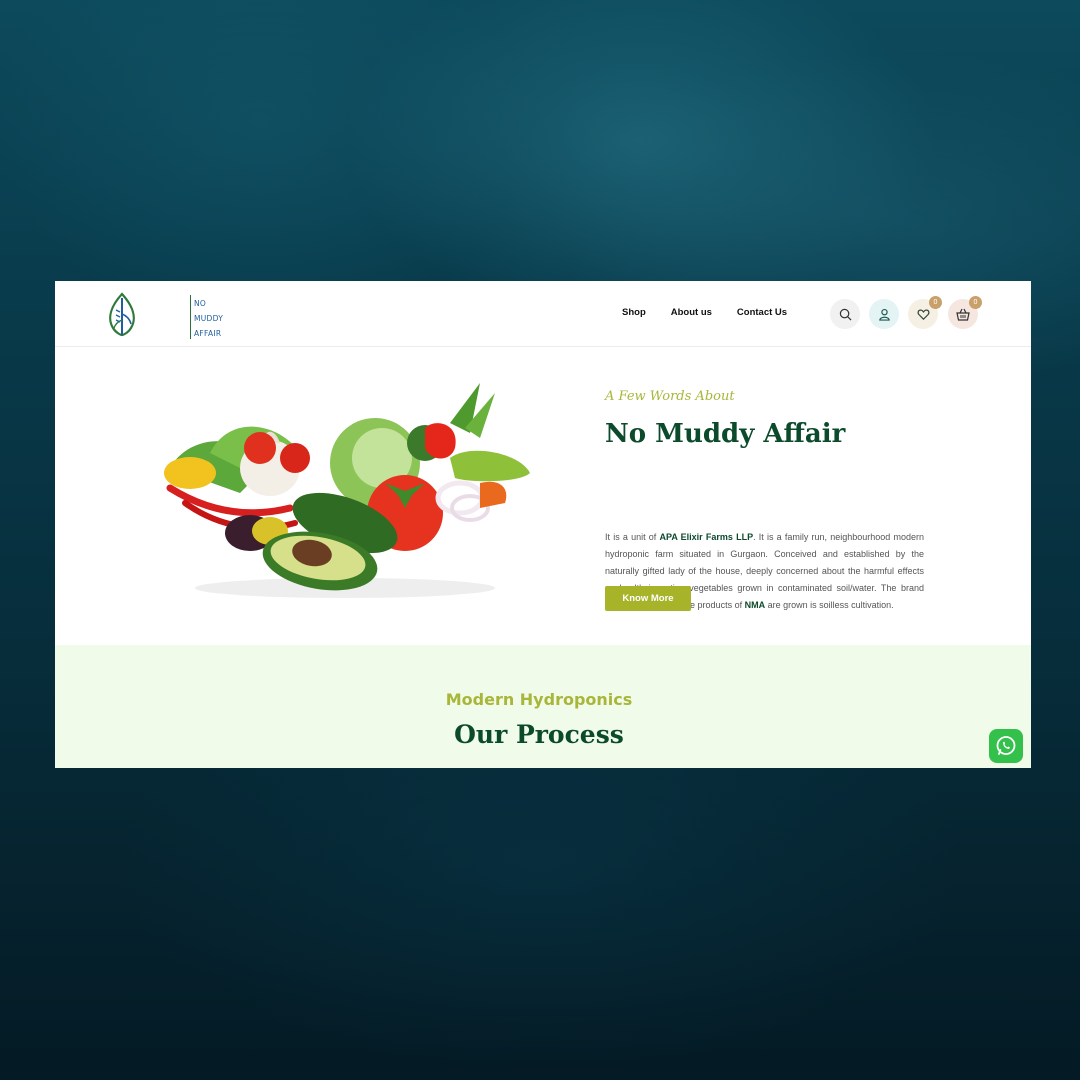 The image size is (1080, 1080). What do you see at coordinates (122, 314) in the screenshot?
I see `leaf-logo-icon` at bounding box center [122, 314].